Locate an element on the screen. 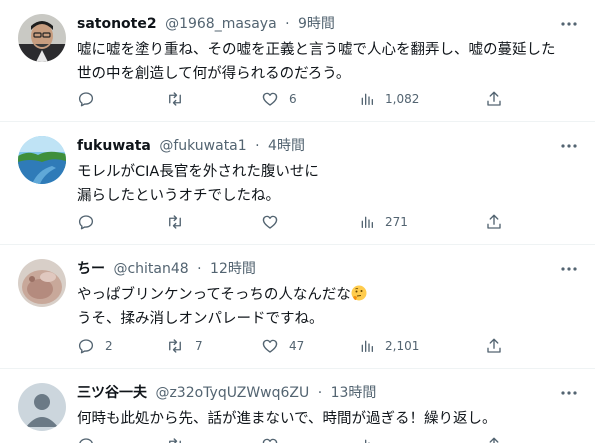 This screenshot has height=443, width=595. display-name: satonote2 is located at coordinates (117, 24).